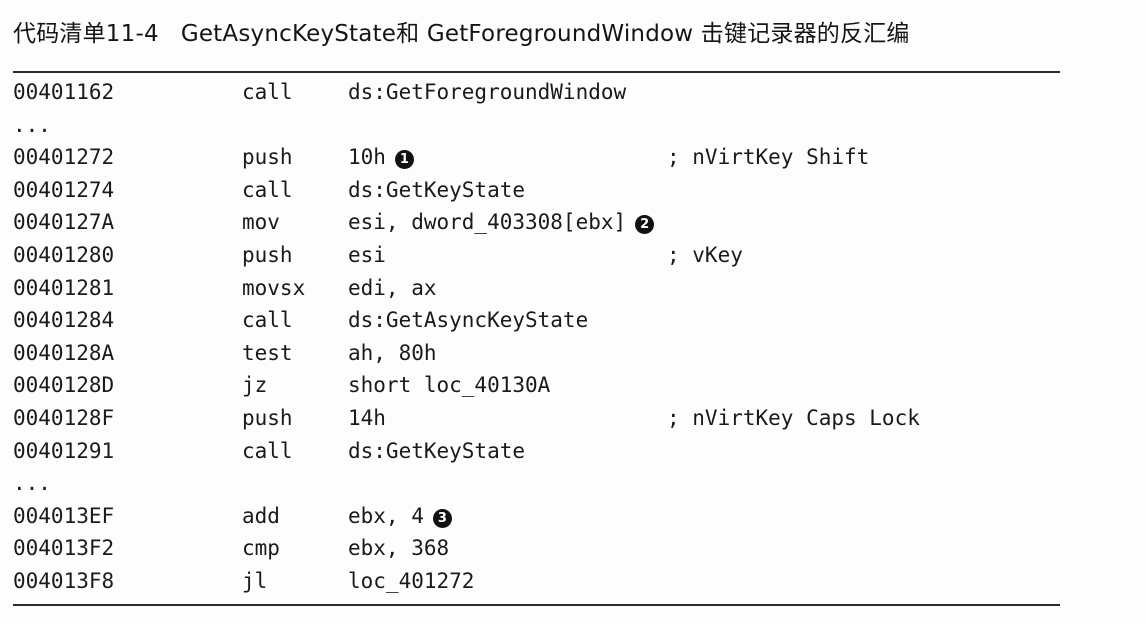  What do you see at coordinates (261, 222) in the screenshot?
I see `mnemonic: mov` at bounding box center [261, 222].